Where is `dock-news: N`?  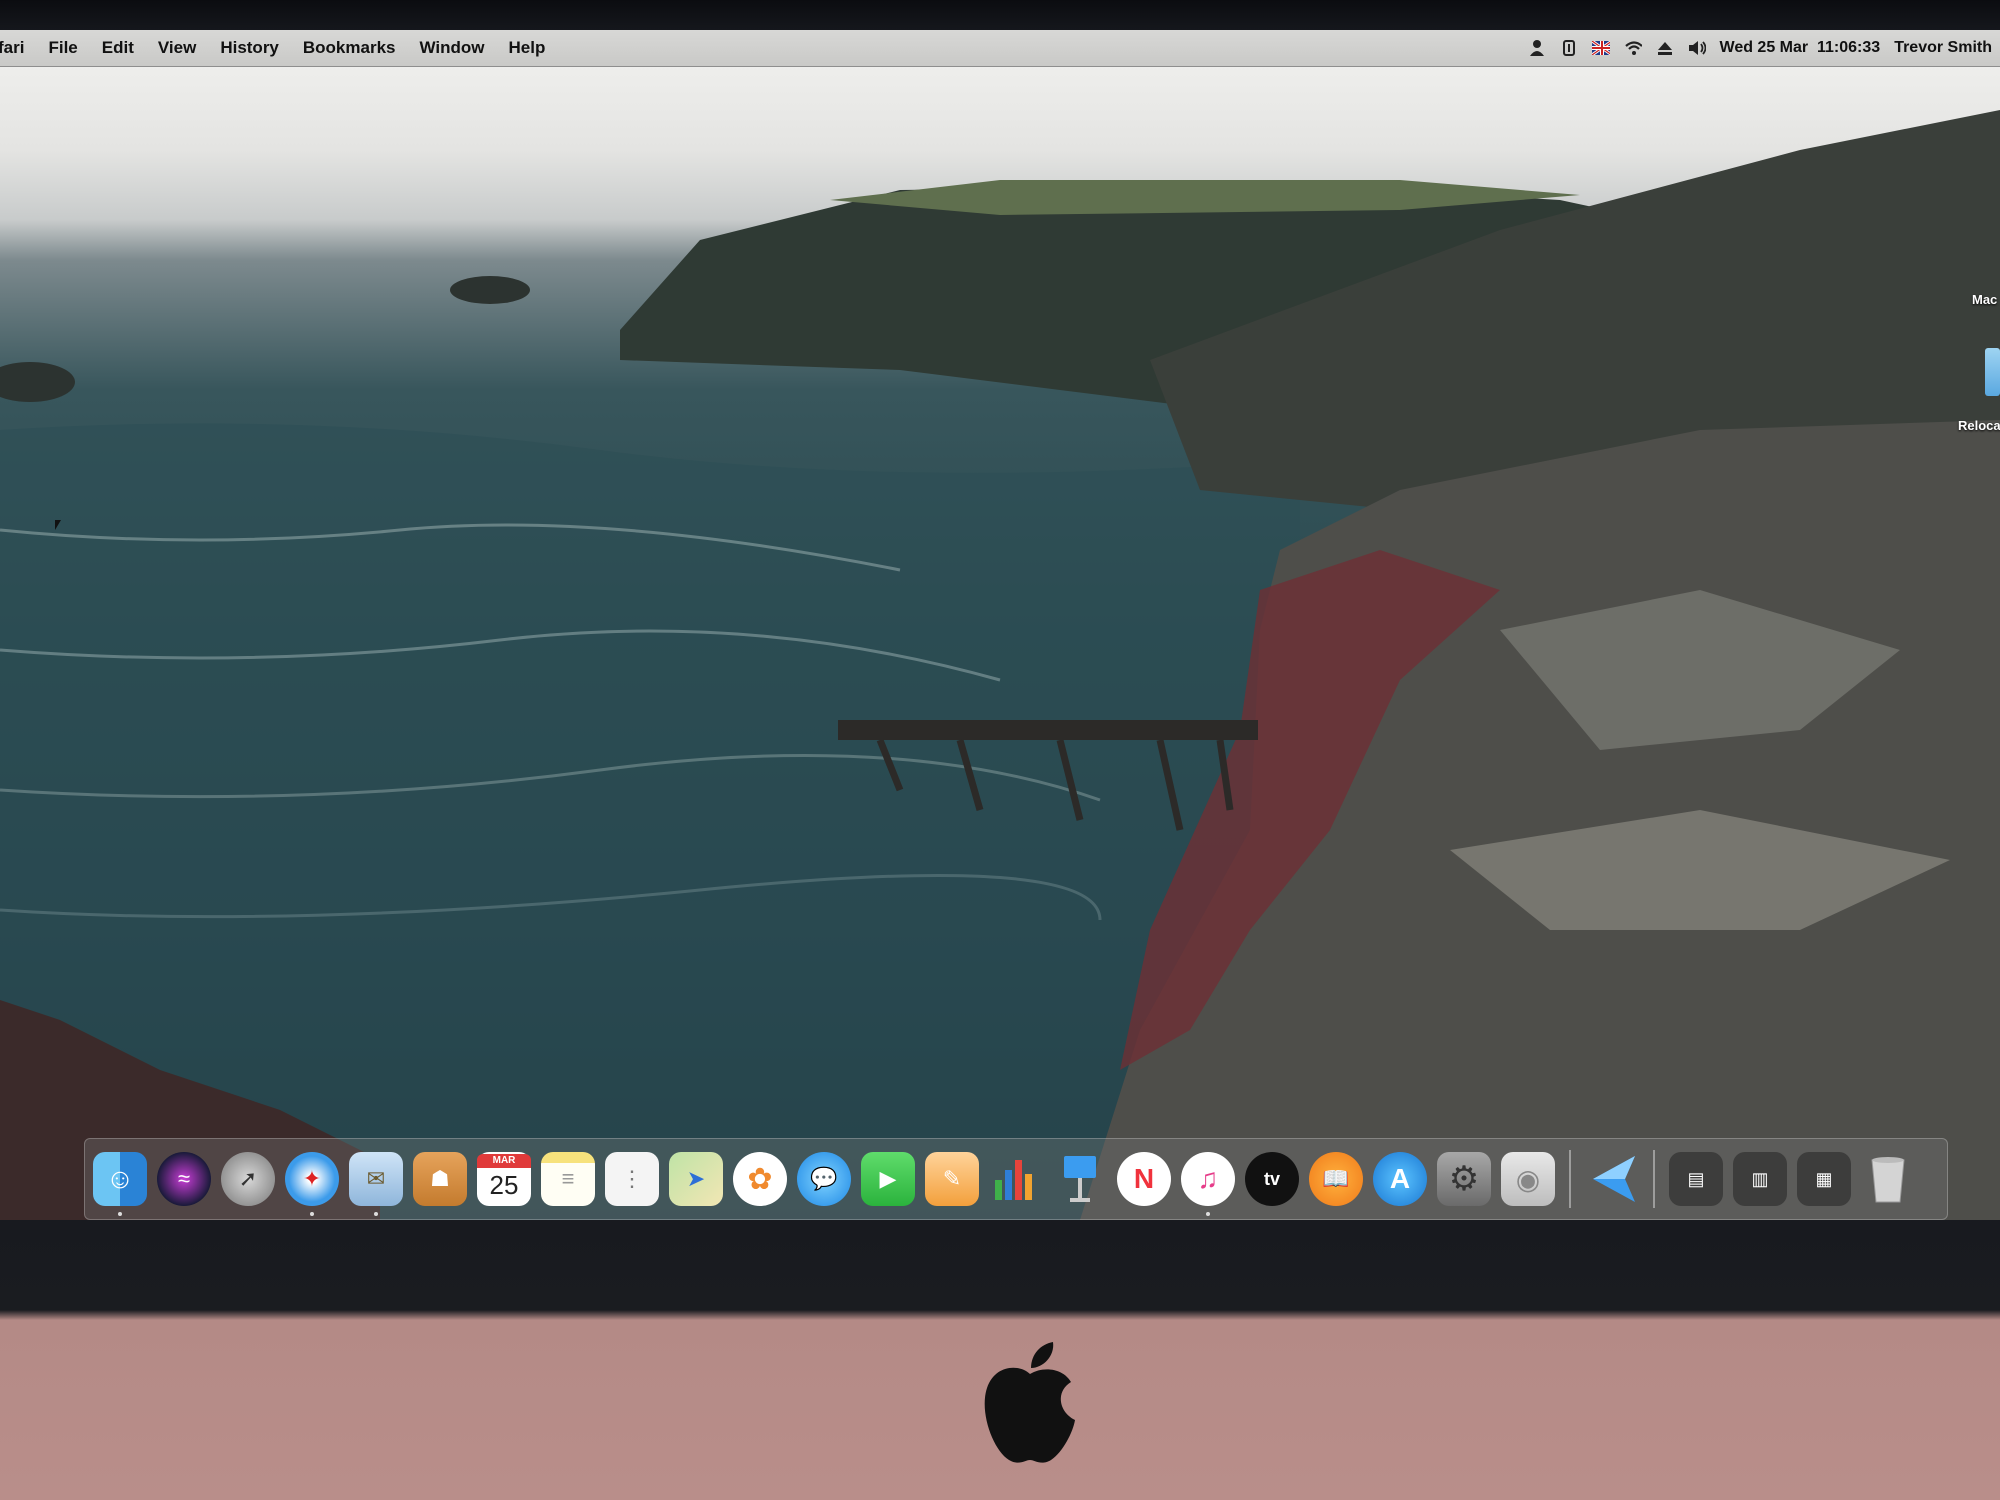 dock-news: N is located at coordinates (1144, 1179).